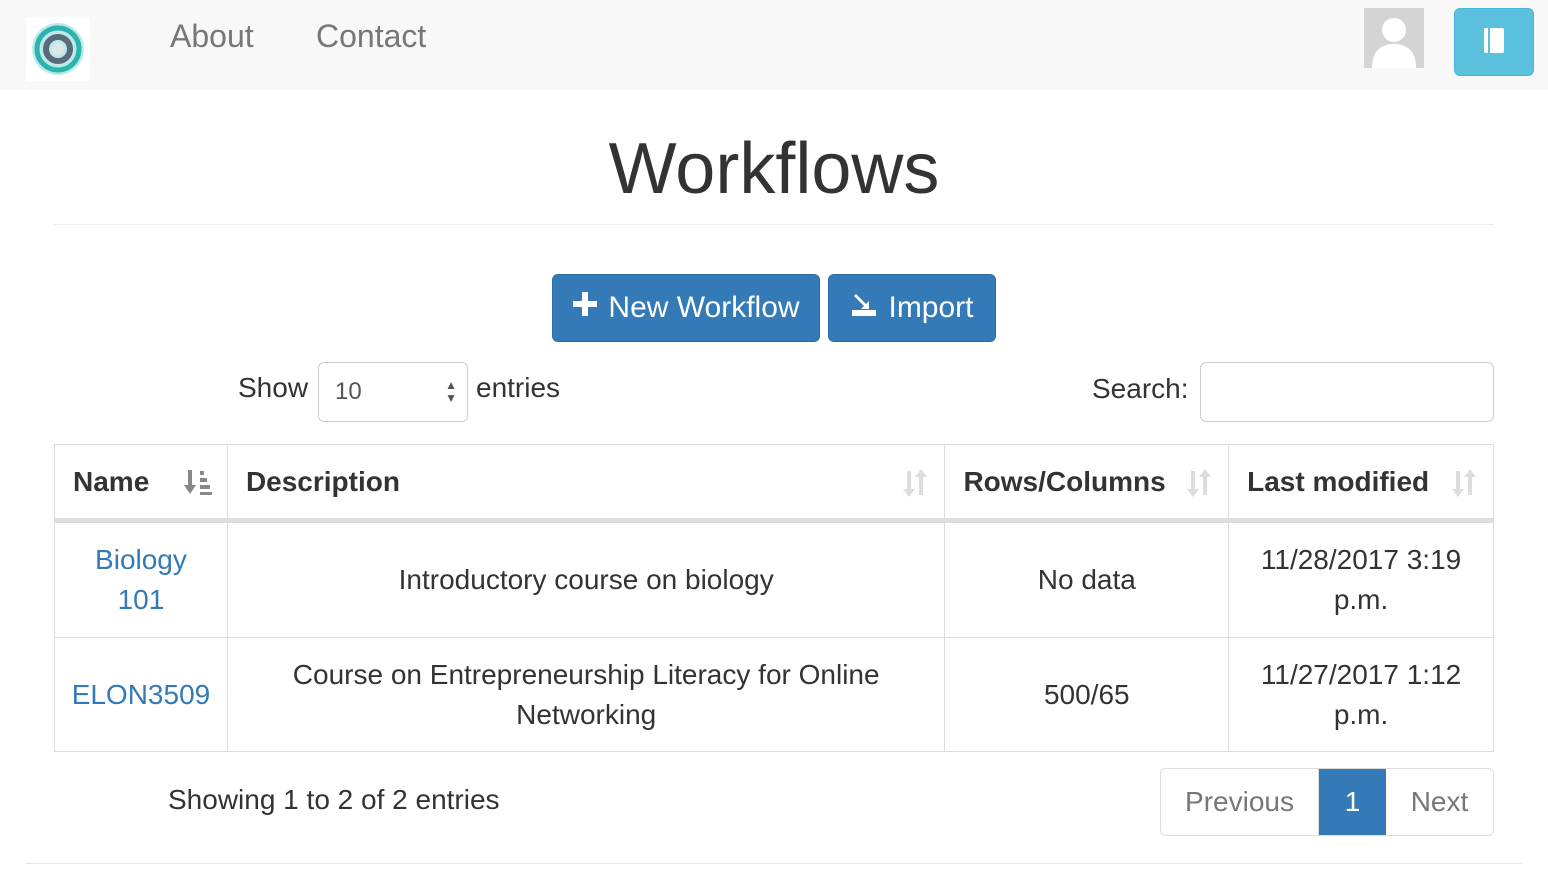 This screenshot has height=874, width=1548. I want to click on user-avatar-icon, so click(1394, 38).